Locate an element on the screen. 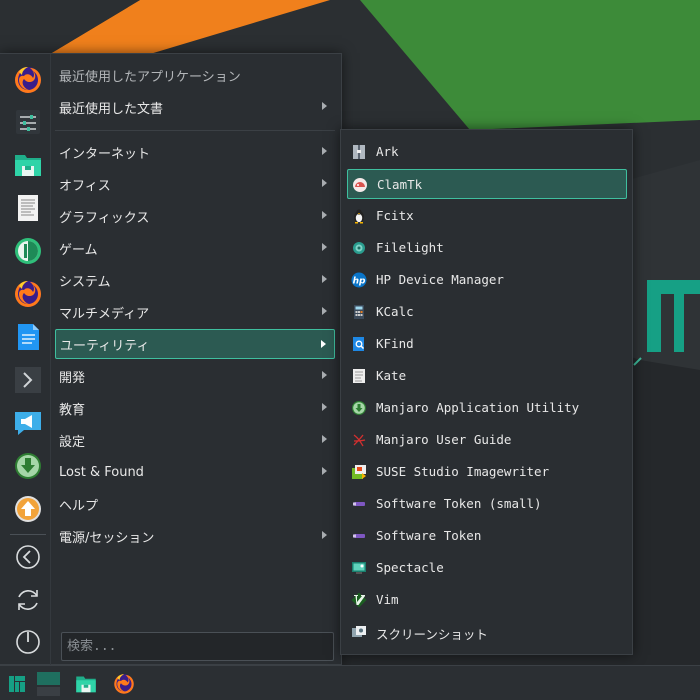 The width and height of the screenshot is (700, 700). menu-item-label: SUSE Studio Imagewriter is located at coordinates (463, 471).